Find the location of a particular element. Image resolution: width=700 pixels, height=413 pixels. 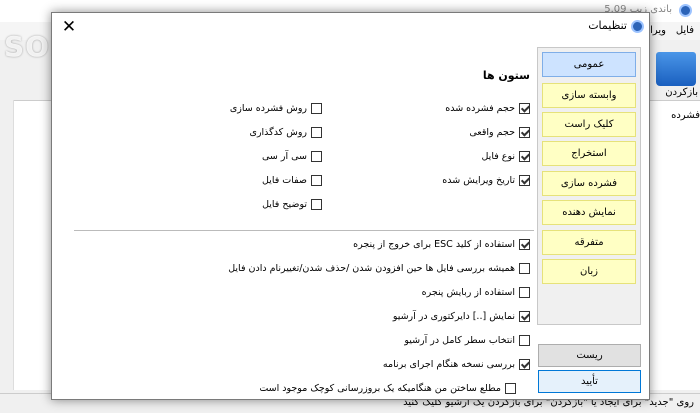

checkbox-label: سی آر سی is located at coordinates (284, 156).